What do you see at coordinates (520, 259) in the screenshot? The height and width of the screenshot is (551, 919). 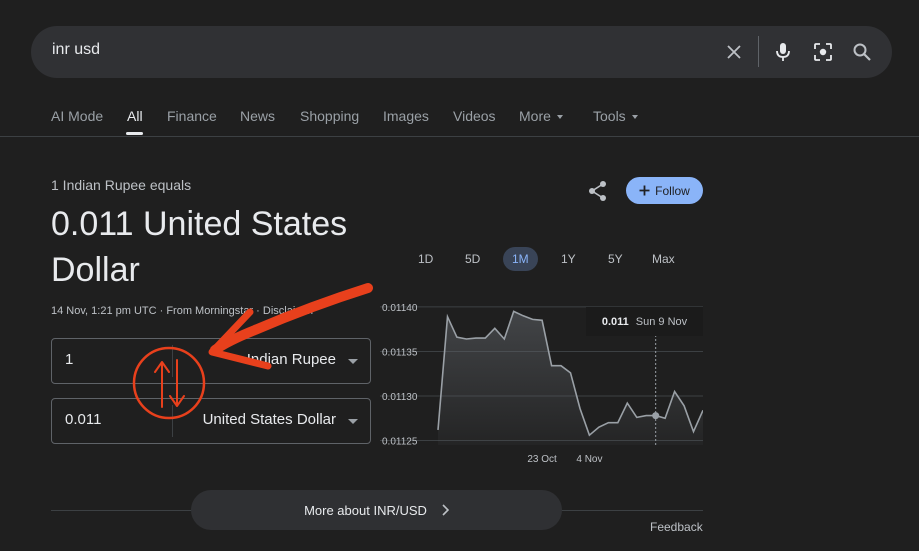 I see `range-1m: 1M` at bounding box center [520, 259].